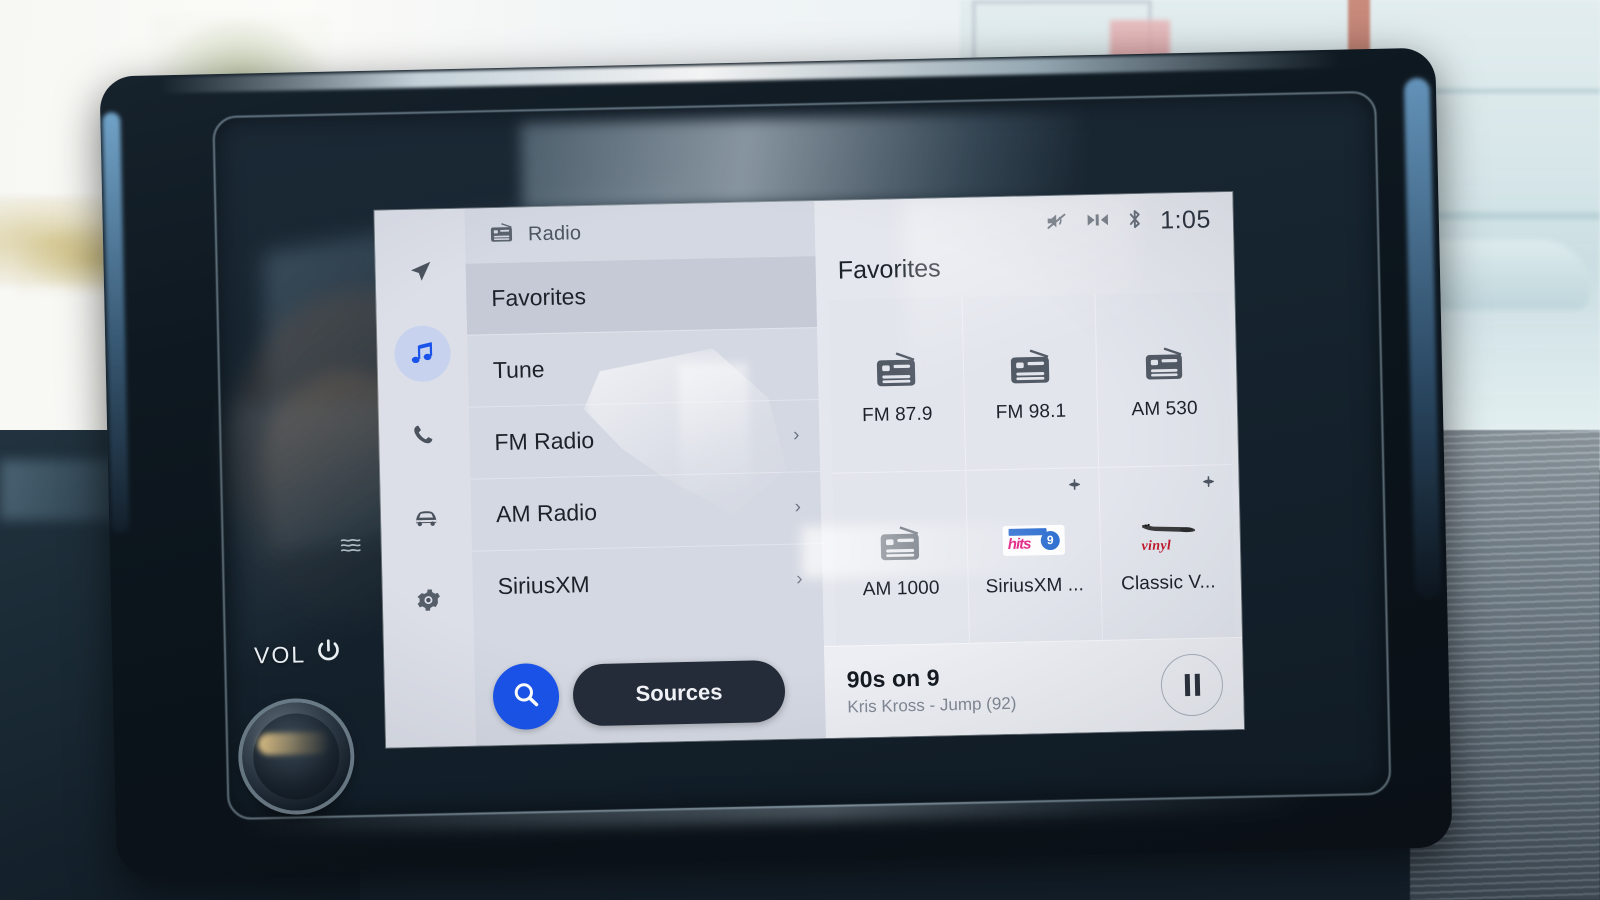 This screenshot has width=1600, height=900. I want to click on favorite-preset: FM 87.9, so click(896, 384).